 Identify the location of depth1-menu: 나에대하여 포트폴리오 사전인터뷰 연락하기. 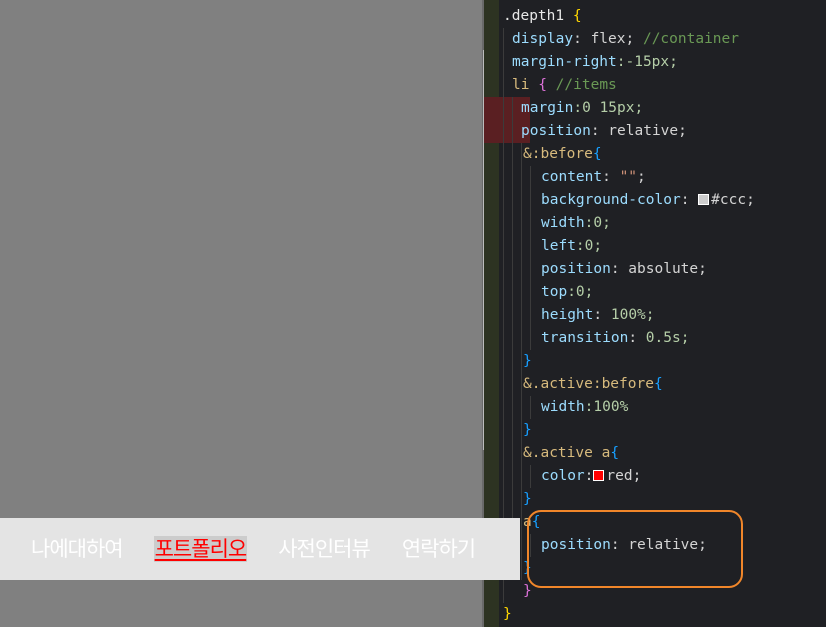
(260, 549).